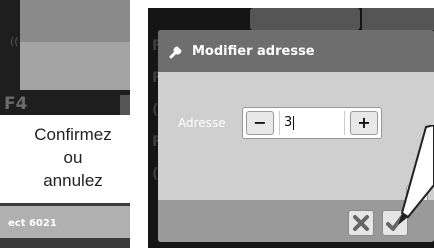  What do you see at coordinates (125, 105) in the screenshot?
I see `previous-screen-tab` at bounding box center [125, 105].